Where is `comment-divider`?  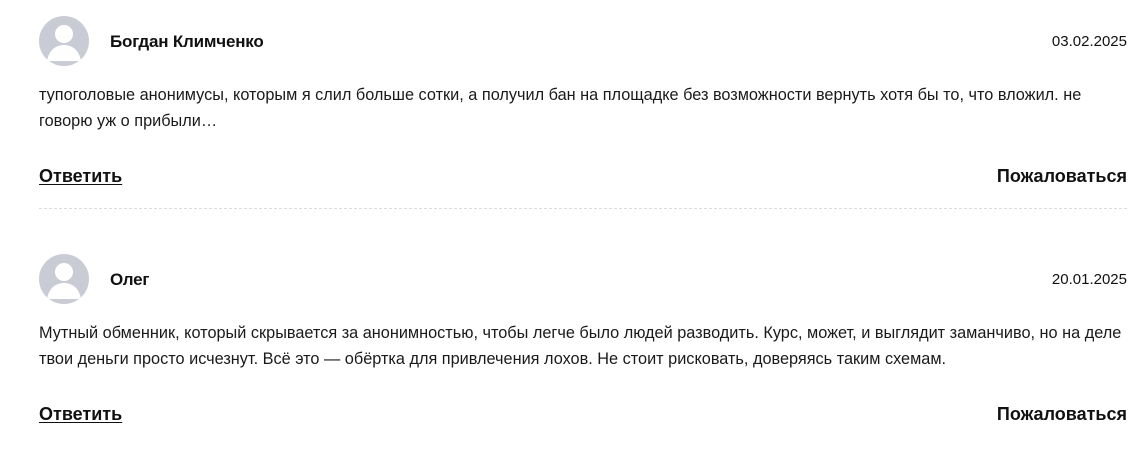 comment-divider is located at coordinates (583, 208).